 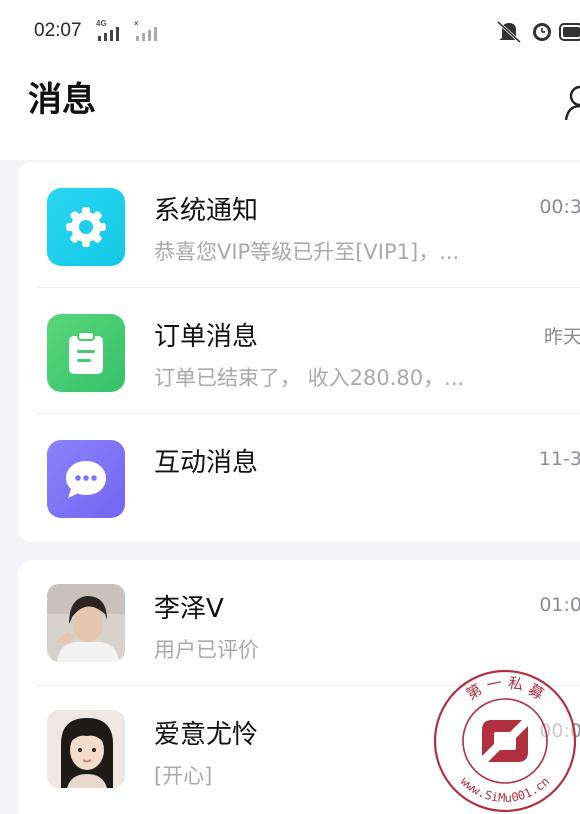 What do you see at coordinates (505, 741) in the screenshot?
I see `watermark-logo: 第 一 私 募 www.SiMu001.cn` at bounding box center [505, 741].